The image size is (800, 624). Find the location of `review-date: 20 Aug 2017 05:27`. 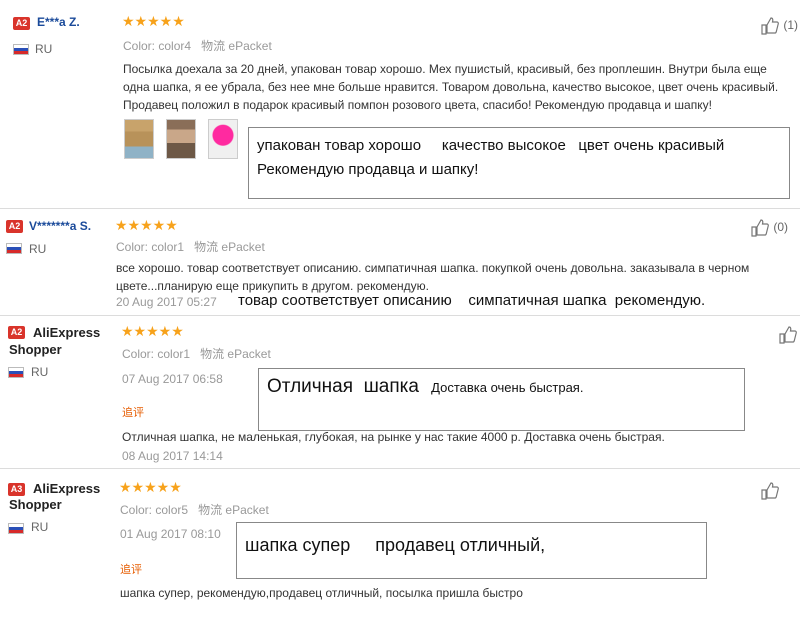

review-date: 20 Aug 2017 05:27 is located at coordinates (166, 302).